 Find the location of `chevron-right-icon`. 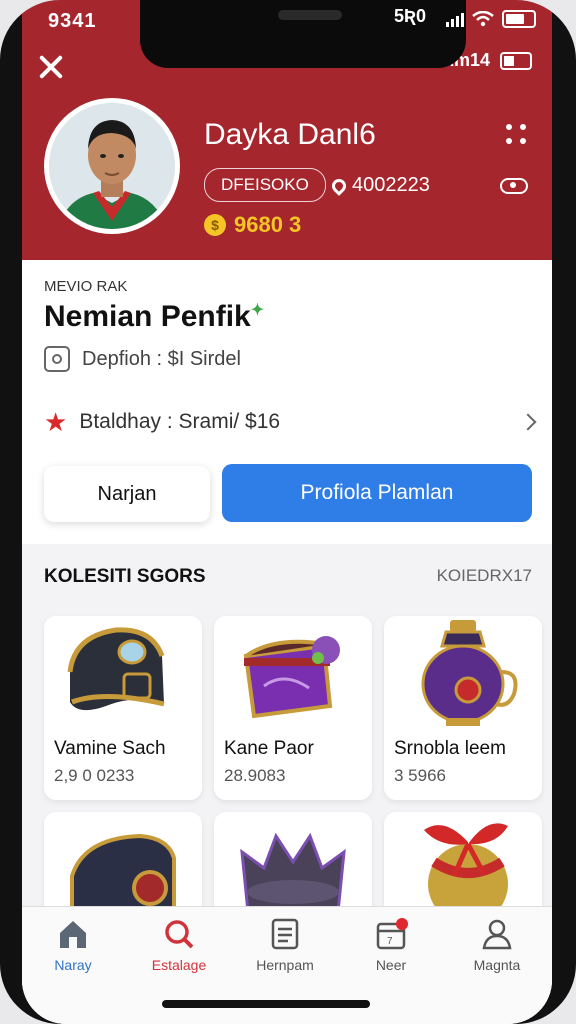

chevron-right-icon is located at coordinates (528, 422).